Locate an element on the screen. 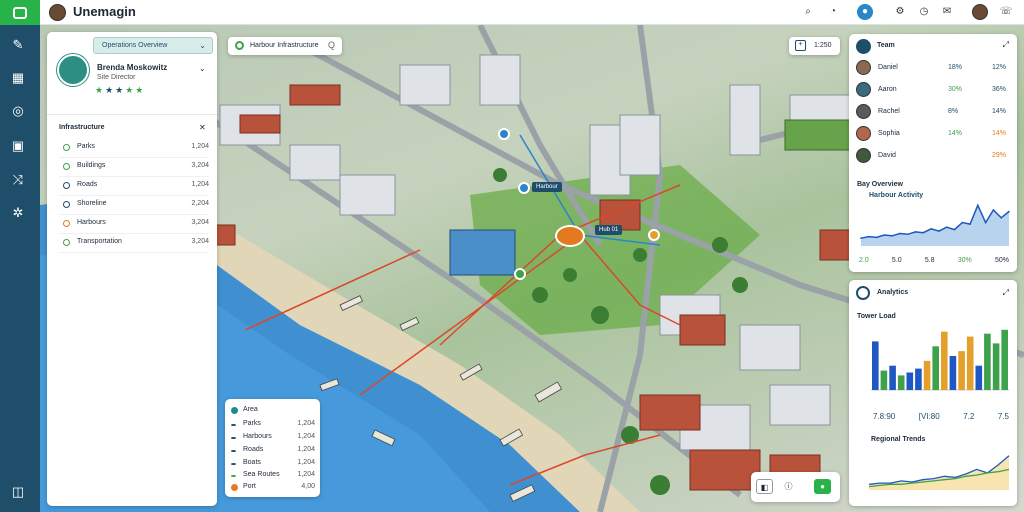 This screenshot has width=1024, height=512. footer-value: 5.0 is located at coordinates (896, 260).